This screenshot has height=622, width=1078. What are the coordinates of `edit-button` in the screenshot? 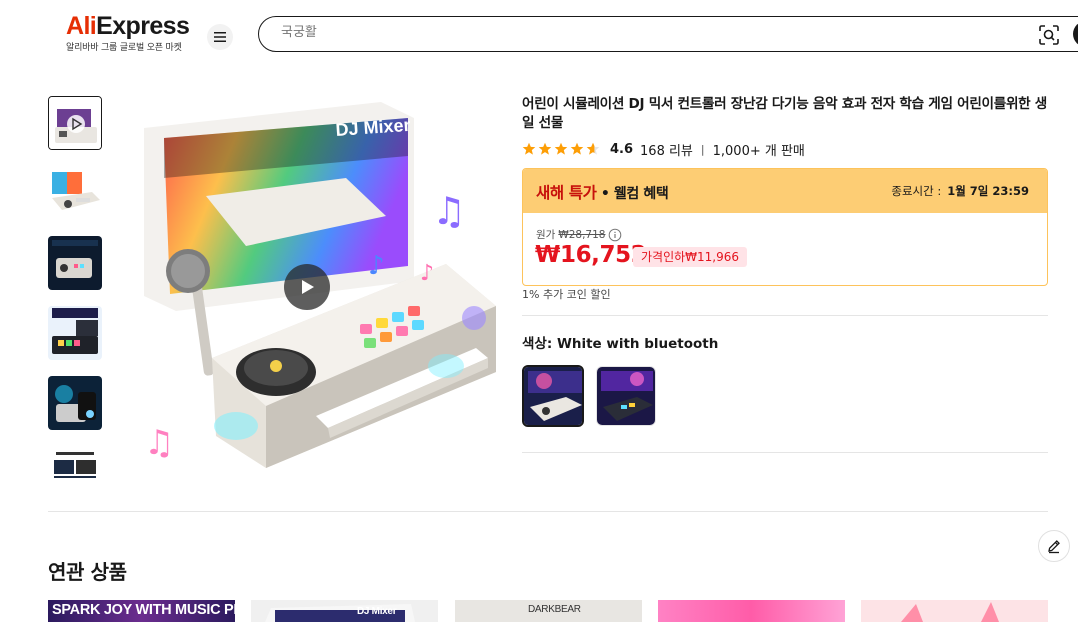 It's located at (1054, 546).